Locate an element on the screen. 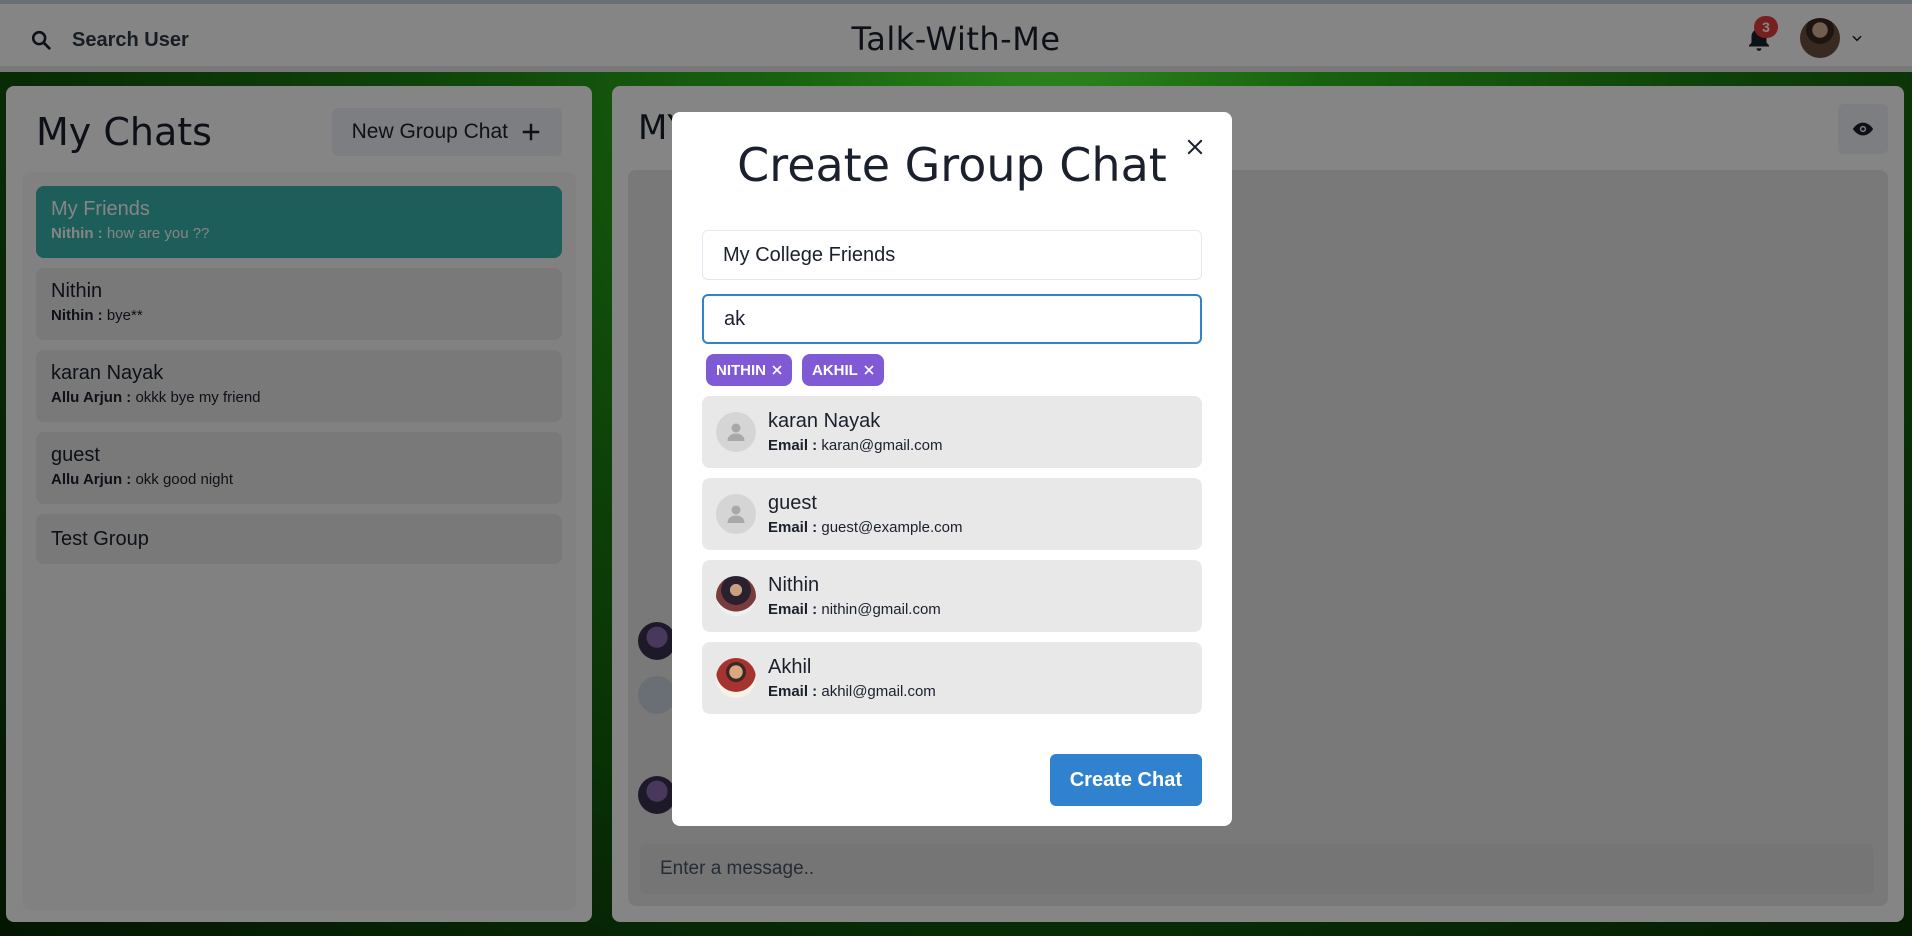 The height and width of the screenshot is (936, 1912). selected-users: NITHIN AKHIL is located at coordinates (952, 370).